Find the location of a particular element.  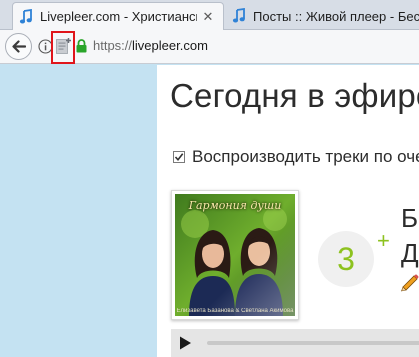

checkmark-icon is located at coordinates (179, 157).